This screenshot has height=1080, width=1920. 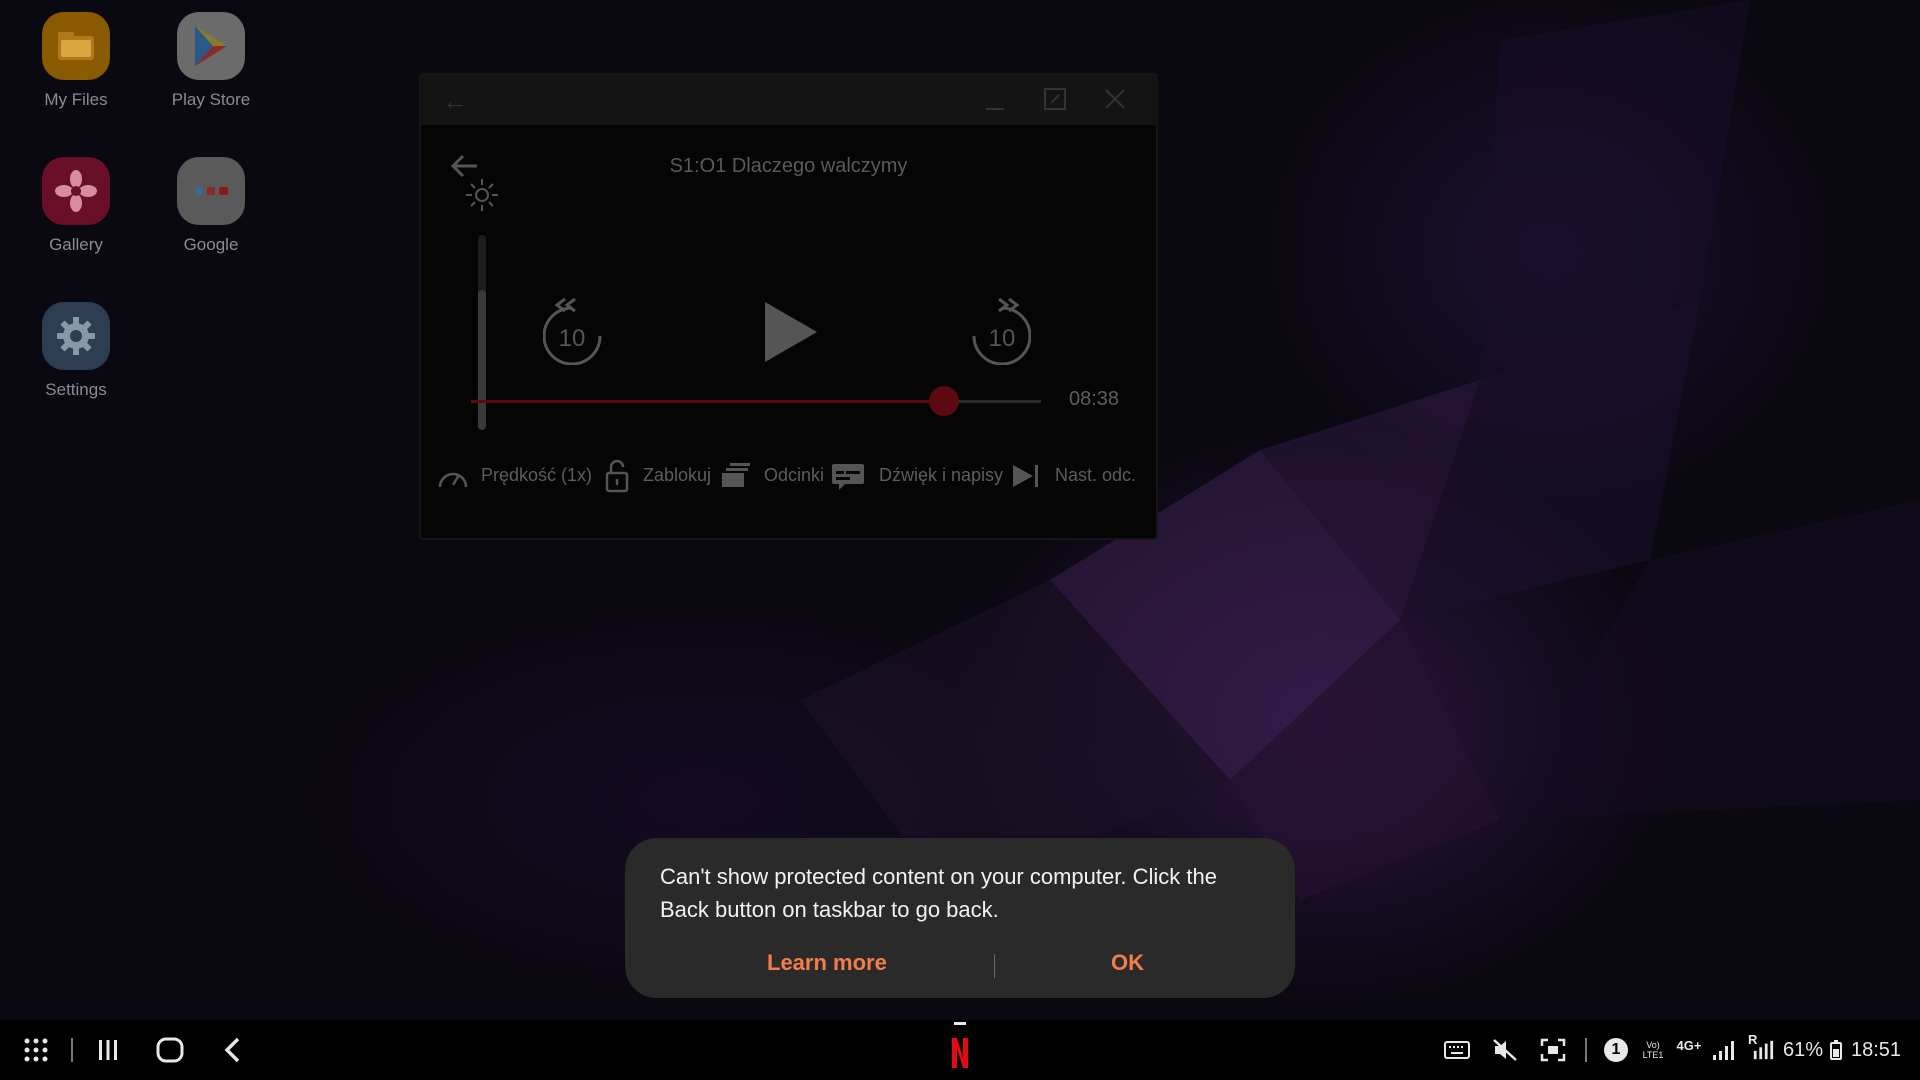 What do you see at coordinates (944, 401) in the screenshot?
I see `progress-scrubber` at bounding box center [944, 401].